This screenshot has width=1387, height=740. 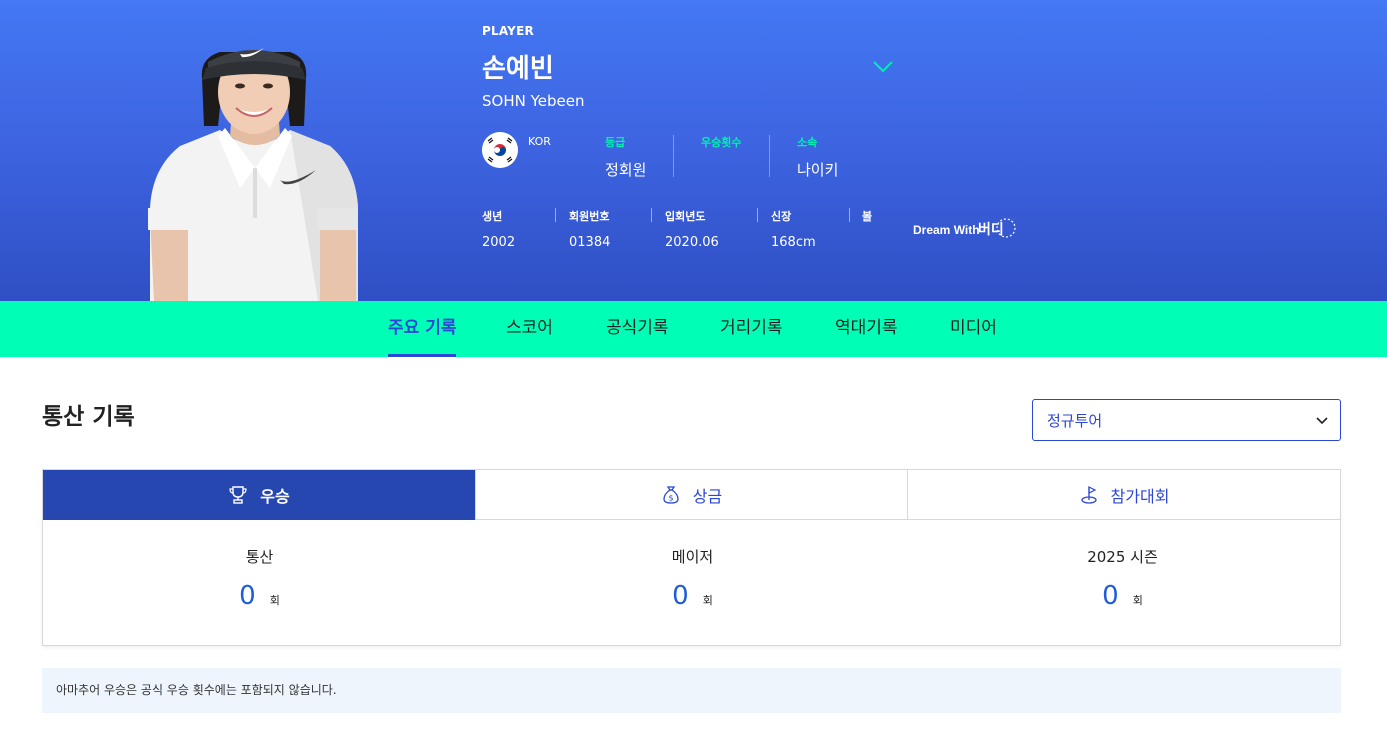 What do you see at coordinates (275, 496) in the screenshot?
I see `record-tab-label: 우승` at bounding box center [275, 496].